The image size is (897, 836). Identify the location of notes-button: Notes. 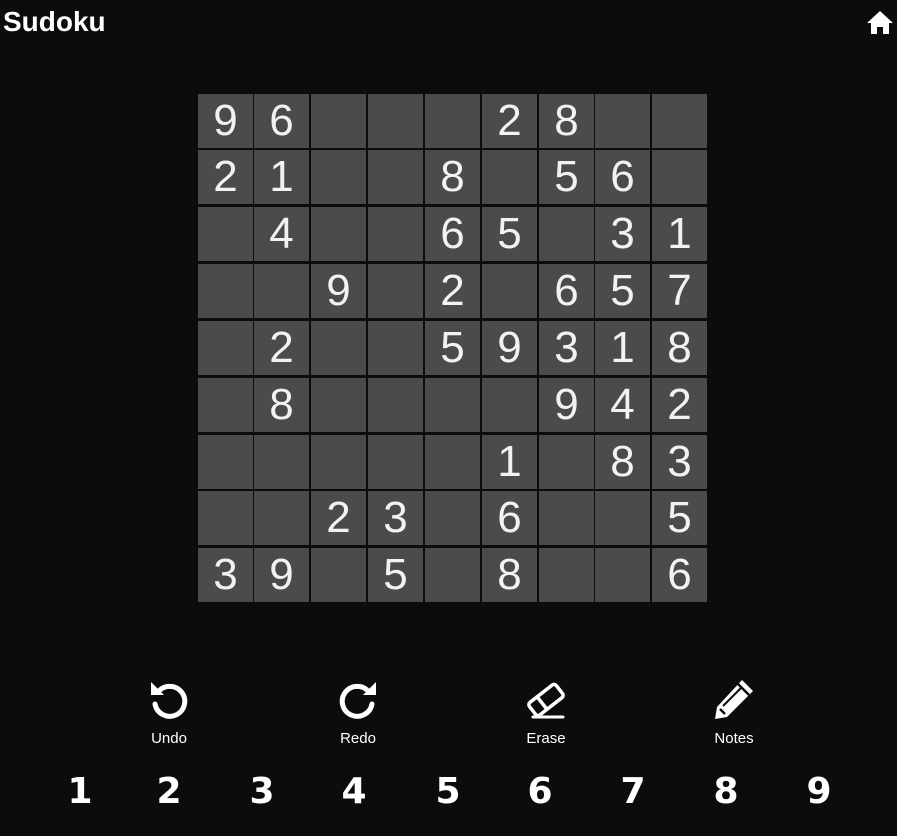
(734, 712).